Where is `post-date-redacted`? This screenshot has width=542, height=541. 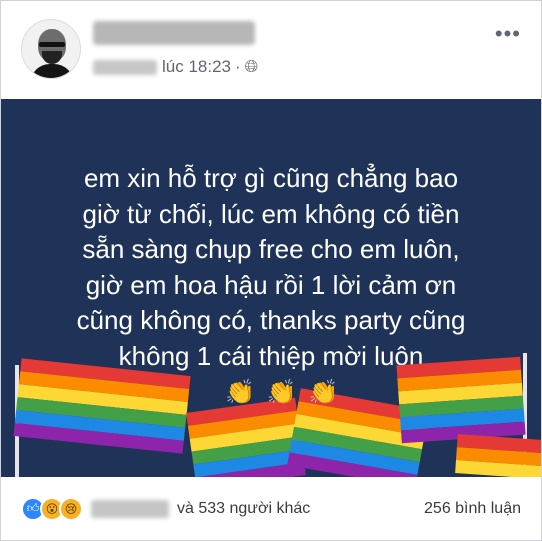 post-date-redacted is located at coordinates (125, 67).